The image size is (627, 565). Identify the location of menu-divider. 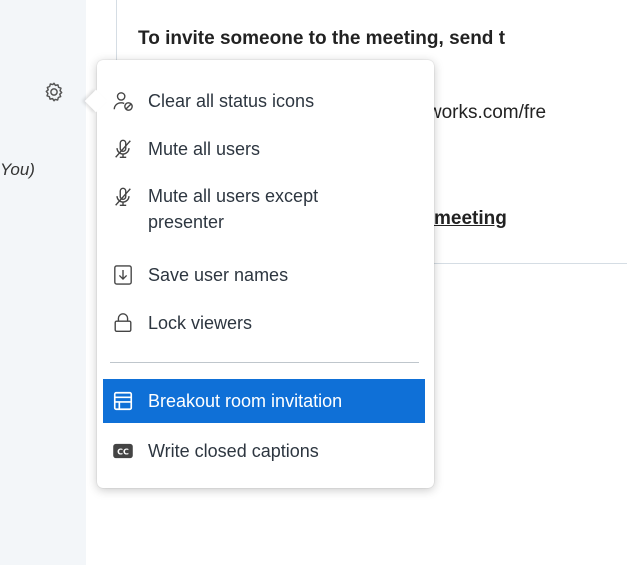
(264, 362).